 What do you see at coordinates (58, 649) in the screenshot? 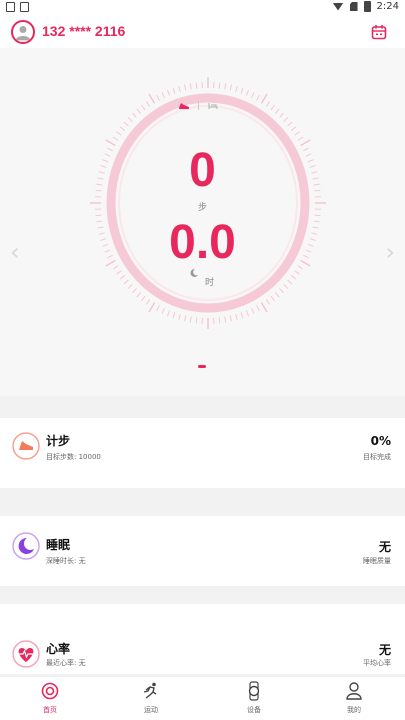
I see `card-title: 心率` at bounding box center [58, 649].